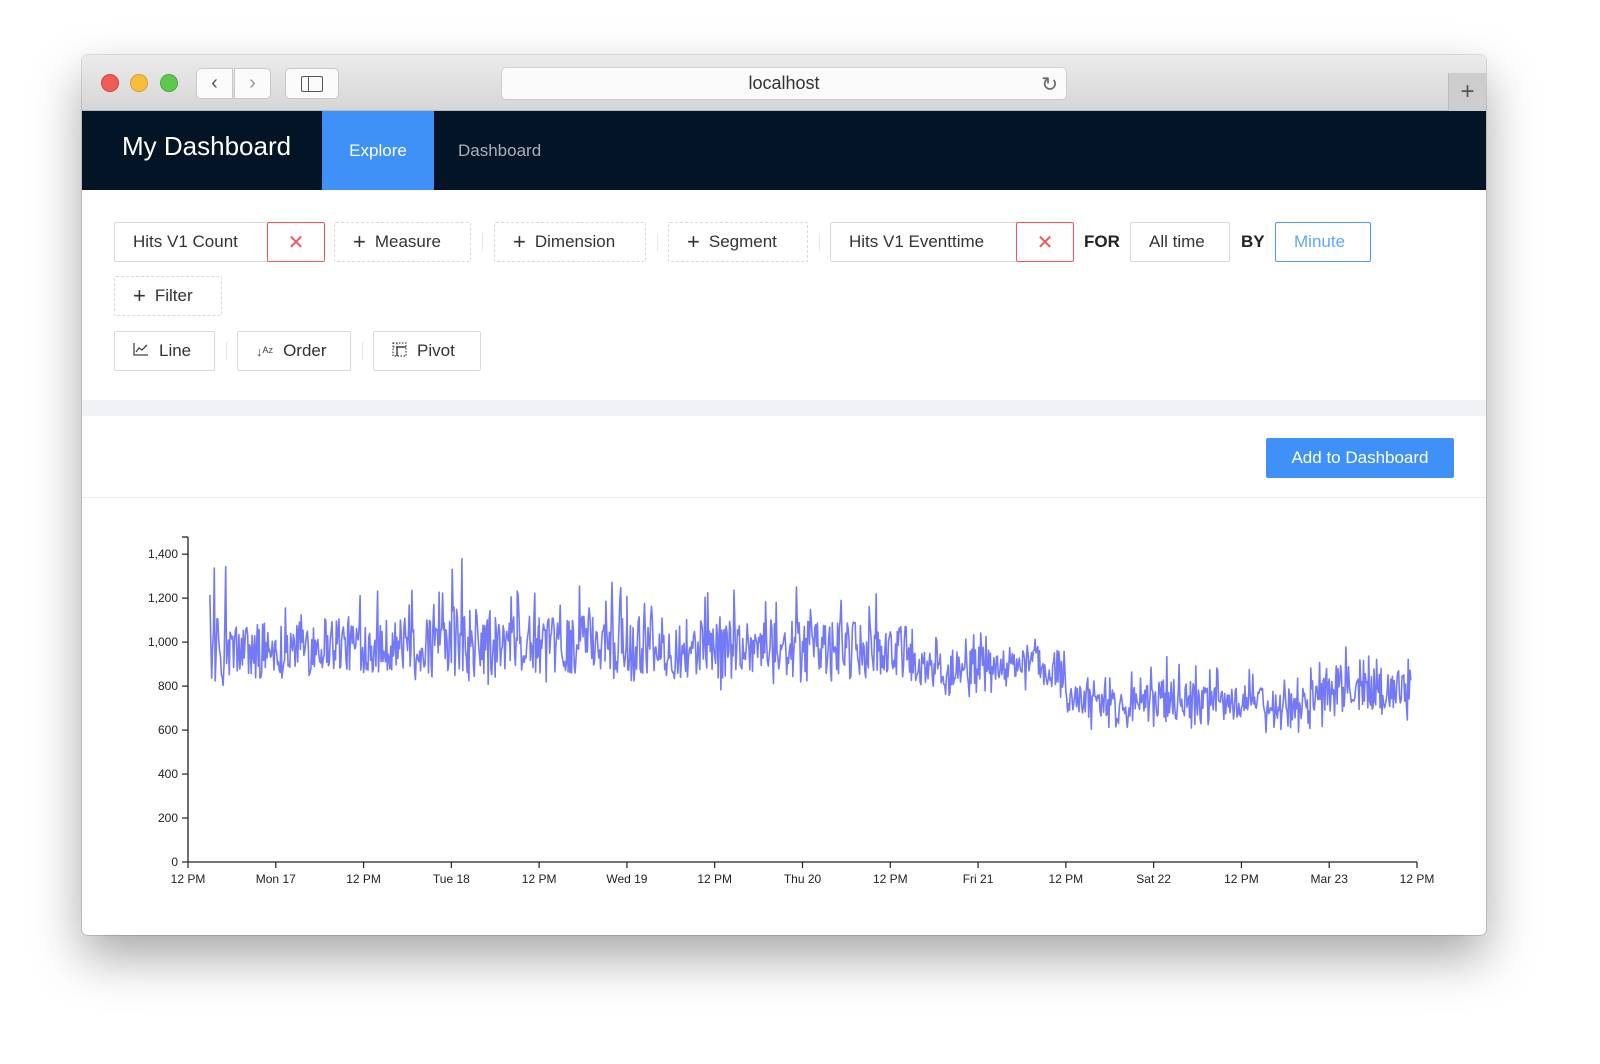  I want to click on line-chart-icon, so click(141, 351).